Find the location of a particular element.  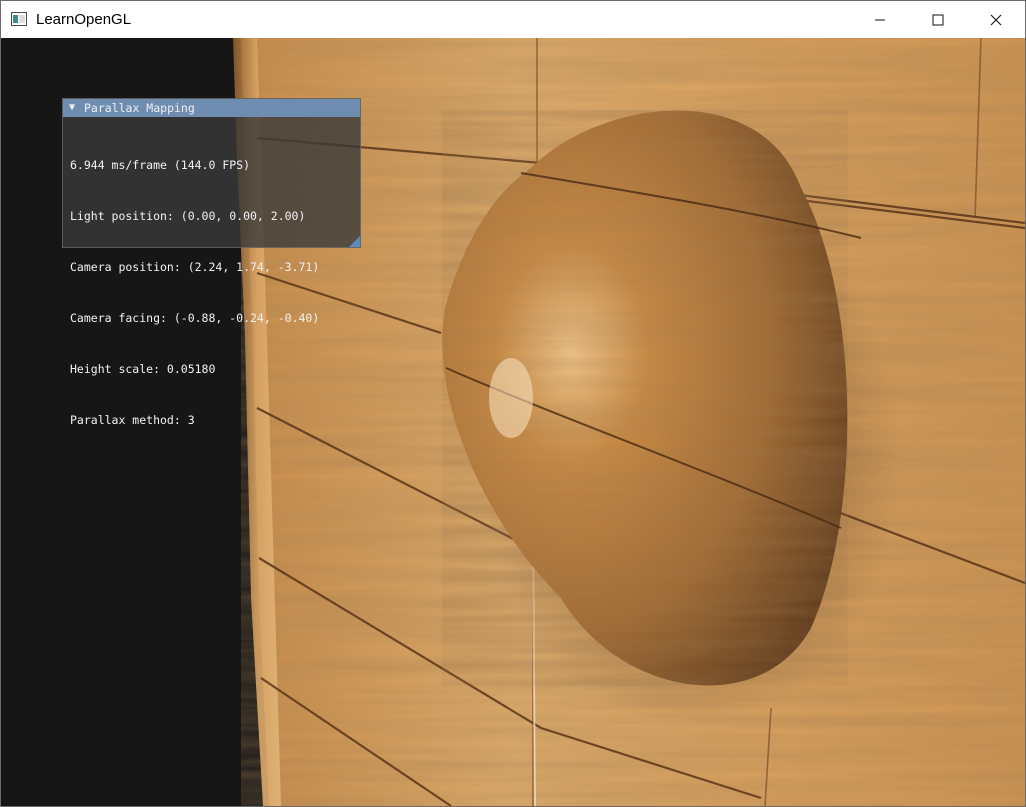

close-icon is located at coordinates (996, 19).